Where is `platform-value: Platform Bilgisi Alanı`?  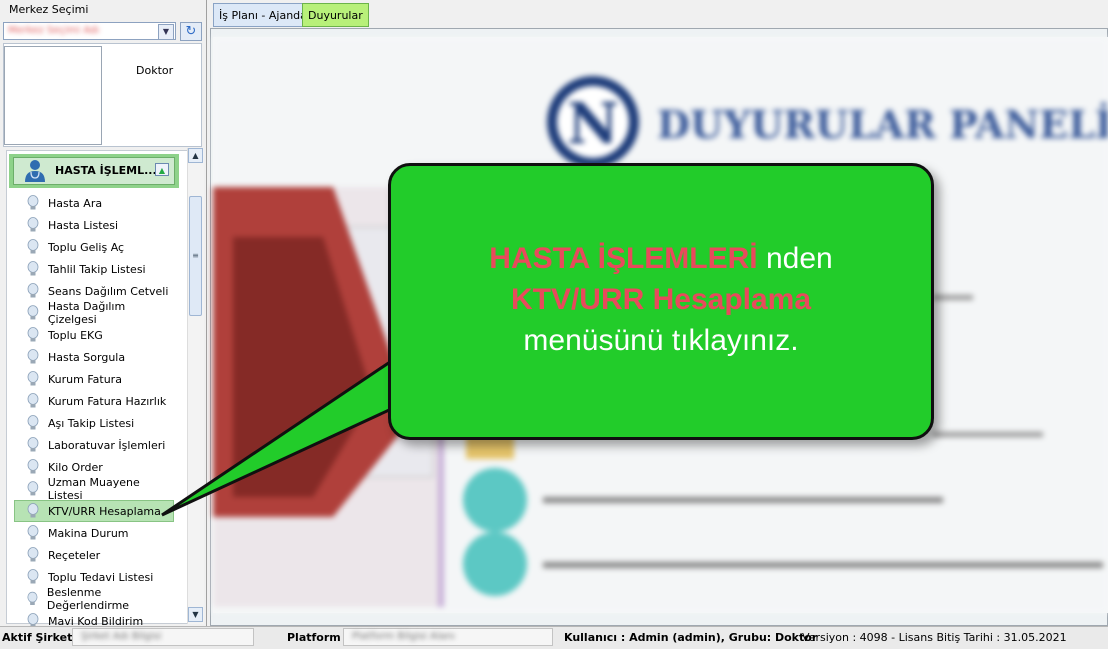
platform-value: Platform Bilgisi Alanı is located at coordinates (448, 637).